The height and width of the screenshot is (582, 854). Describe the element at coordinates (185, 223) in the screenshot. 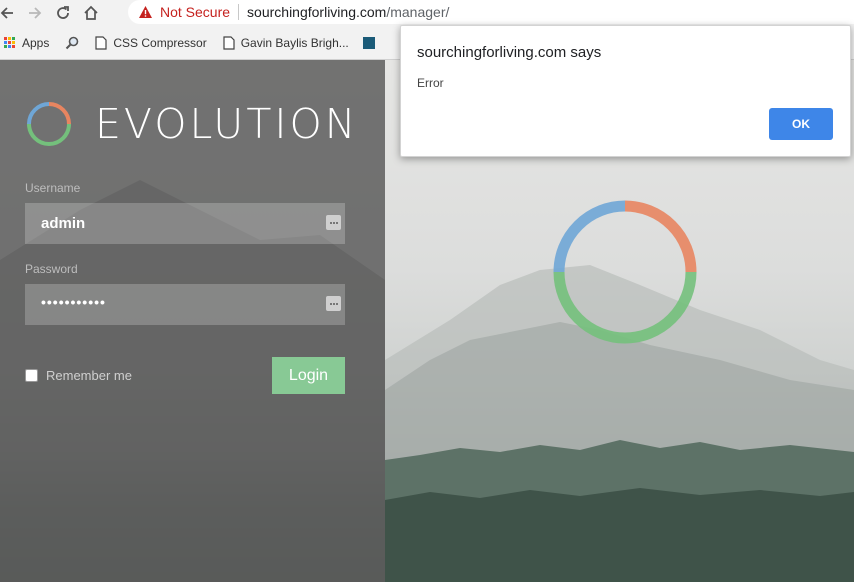

I see `username-input: admin` at that location.